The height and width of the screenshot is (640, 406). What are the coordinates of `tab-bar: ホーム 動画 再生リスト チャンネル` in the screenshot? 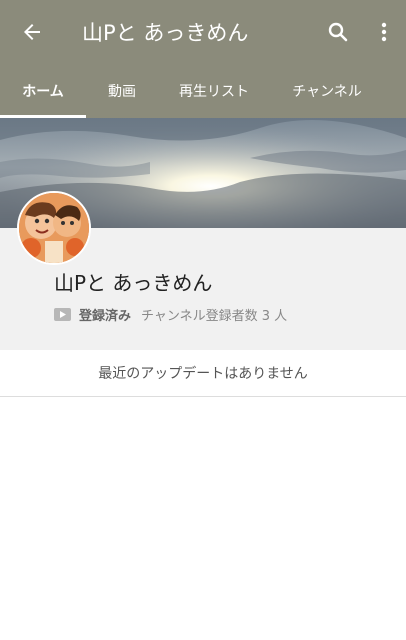 It's located at (203, 91).